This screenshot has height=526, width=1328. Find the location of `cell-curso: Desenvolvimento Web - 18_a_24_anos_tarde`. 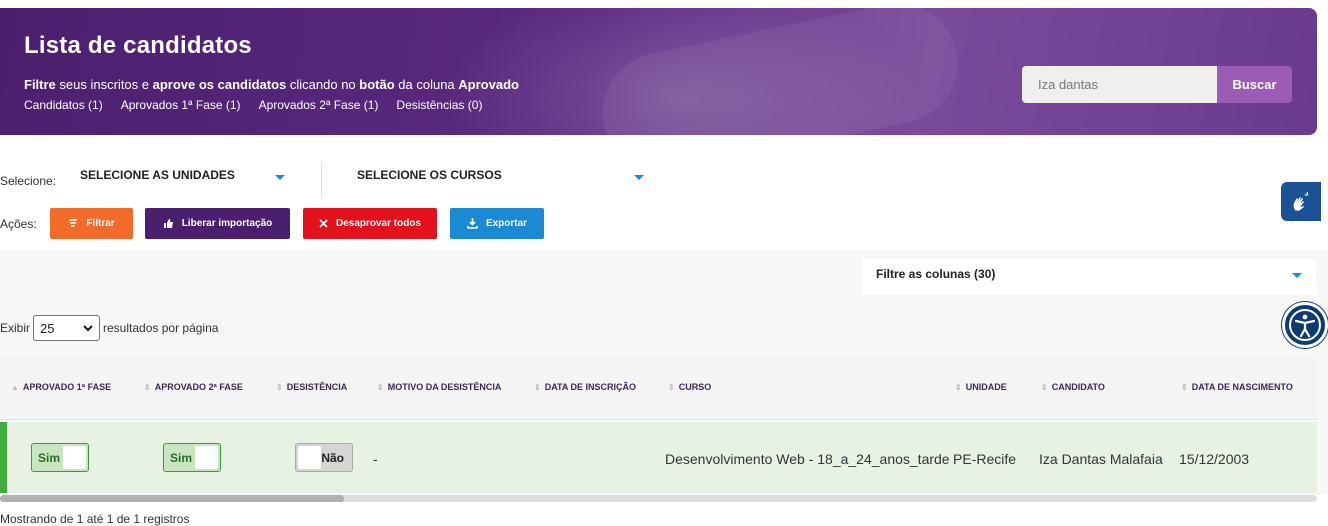

cell-curso: Desenvolvimento Web - 18_a_24_anos_tarde is located at coordinates (807, 459).